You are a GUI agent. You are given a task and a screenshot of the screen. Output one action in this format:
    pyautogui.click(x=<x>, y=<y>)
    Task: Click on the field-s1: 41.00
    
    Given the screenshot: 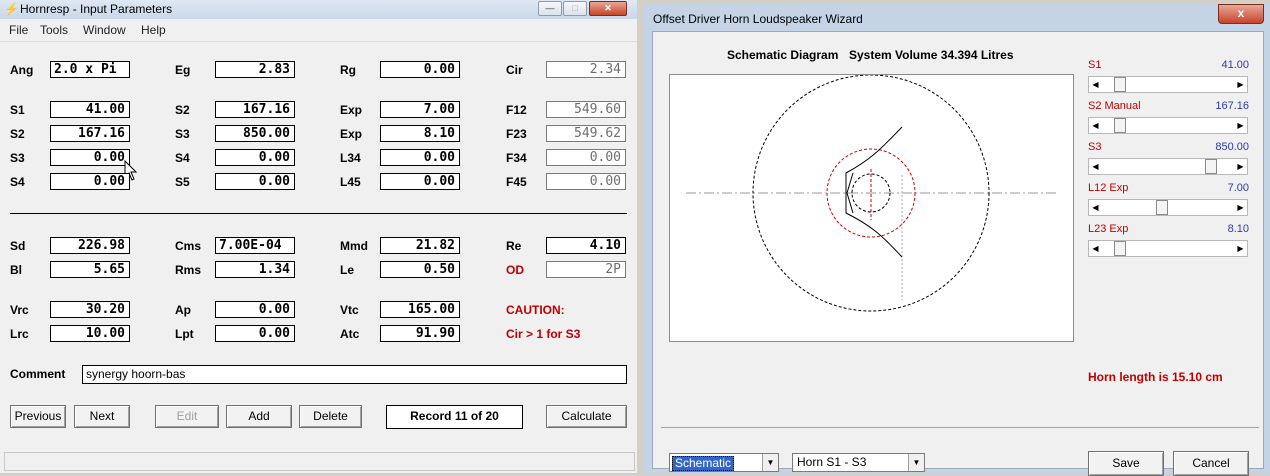 What is the action you would take?
    pyautogui.click(x=90, y=109)
    